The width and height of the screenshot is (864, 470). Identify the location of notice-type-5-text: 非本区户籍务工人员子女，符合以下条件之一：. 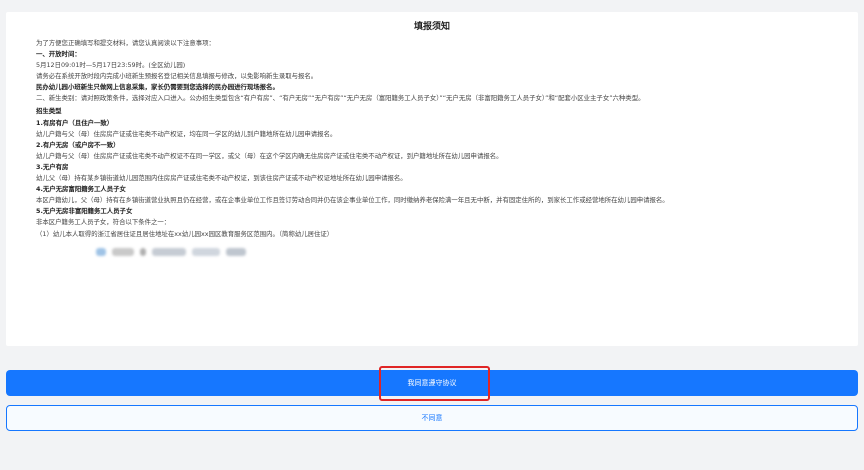
(103, 222).